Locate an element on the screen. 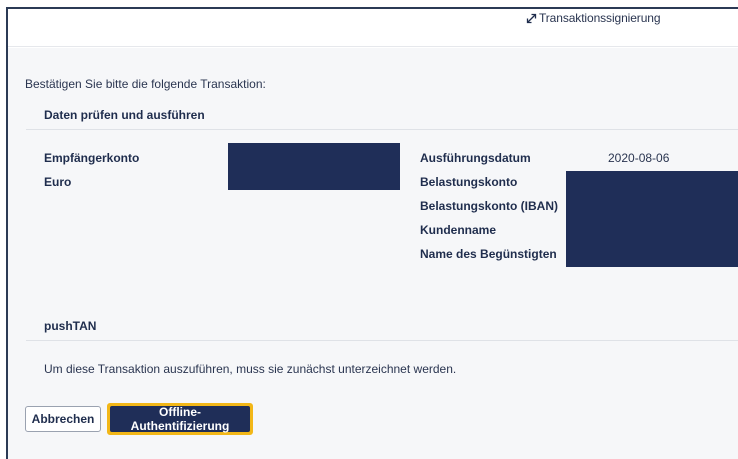 This screenshot has width=738, height=459. expand-arrows-icon is located at coordinates (531, 18).